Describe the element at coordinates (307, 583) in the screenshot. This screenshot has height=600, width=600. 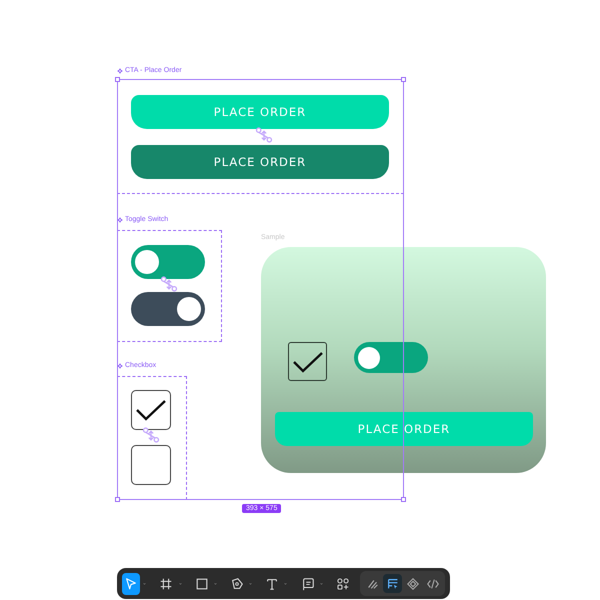
I see `comment-tool-icon` at that location.